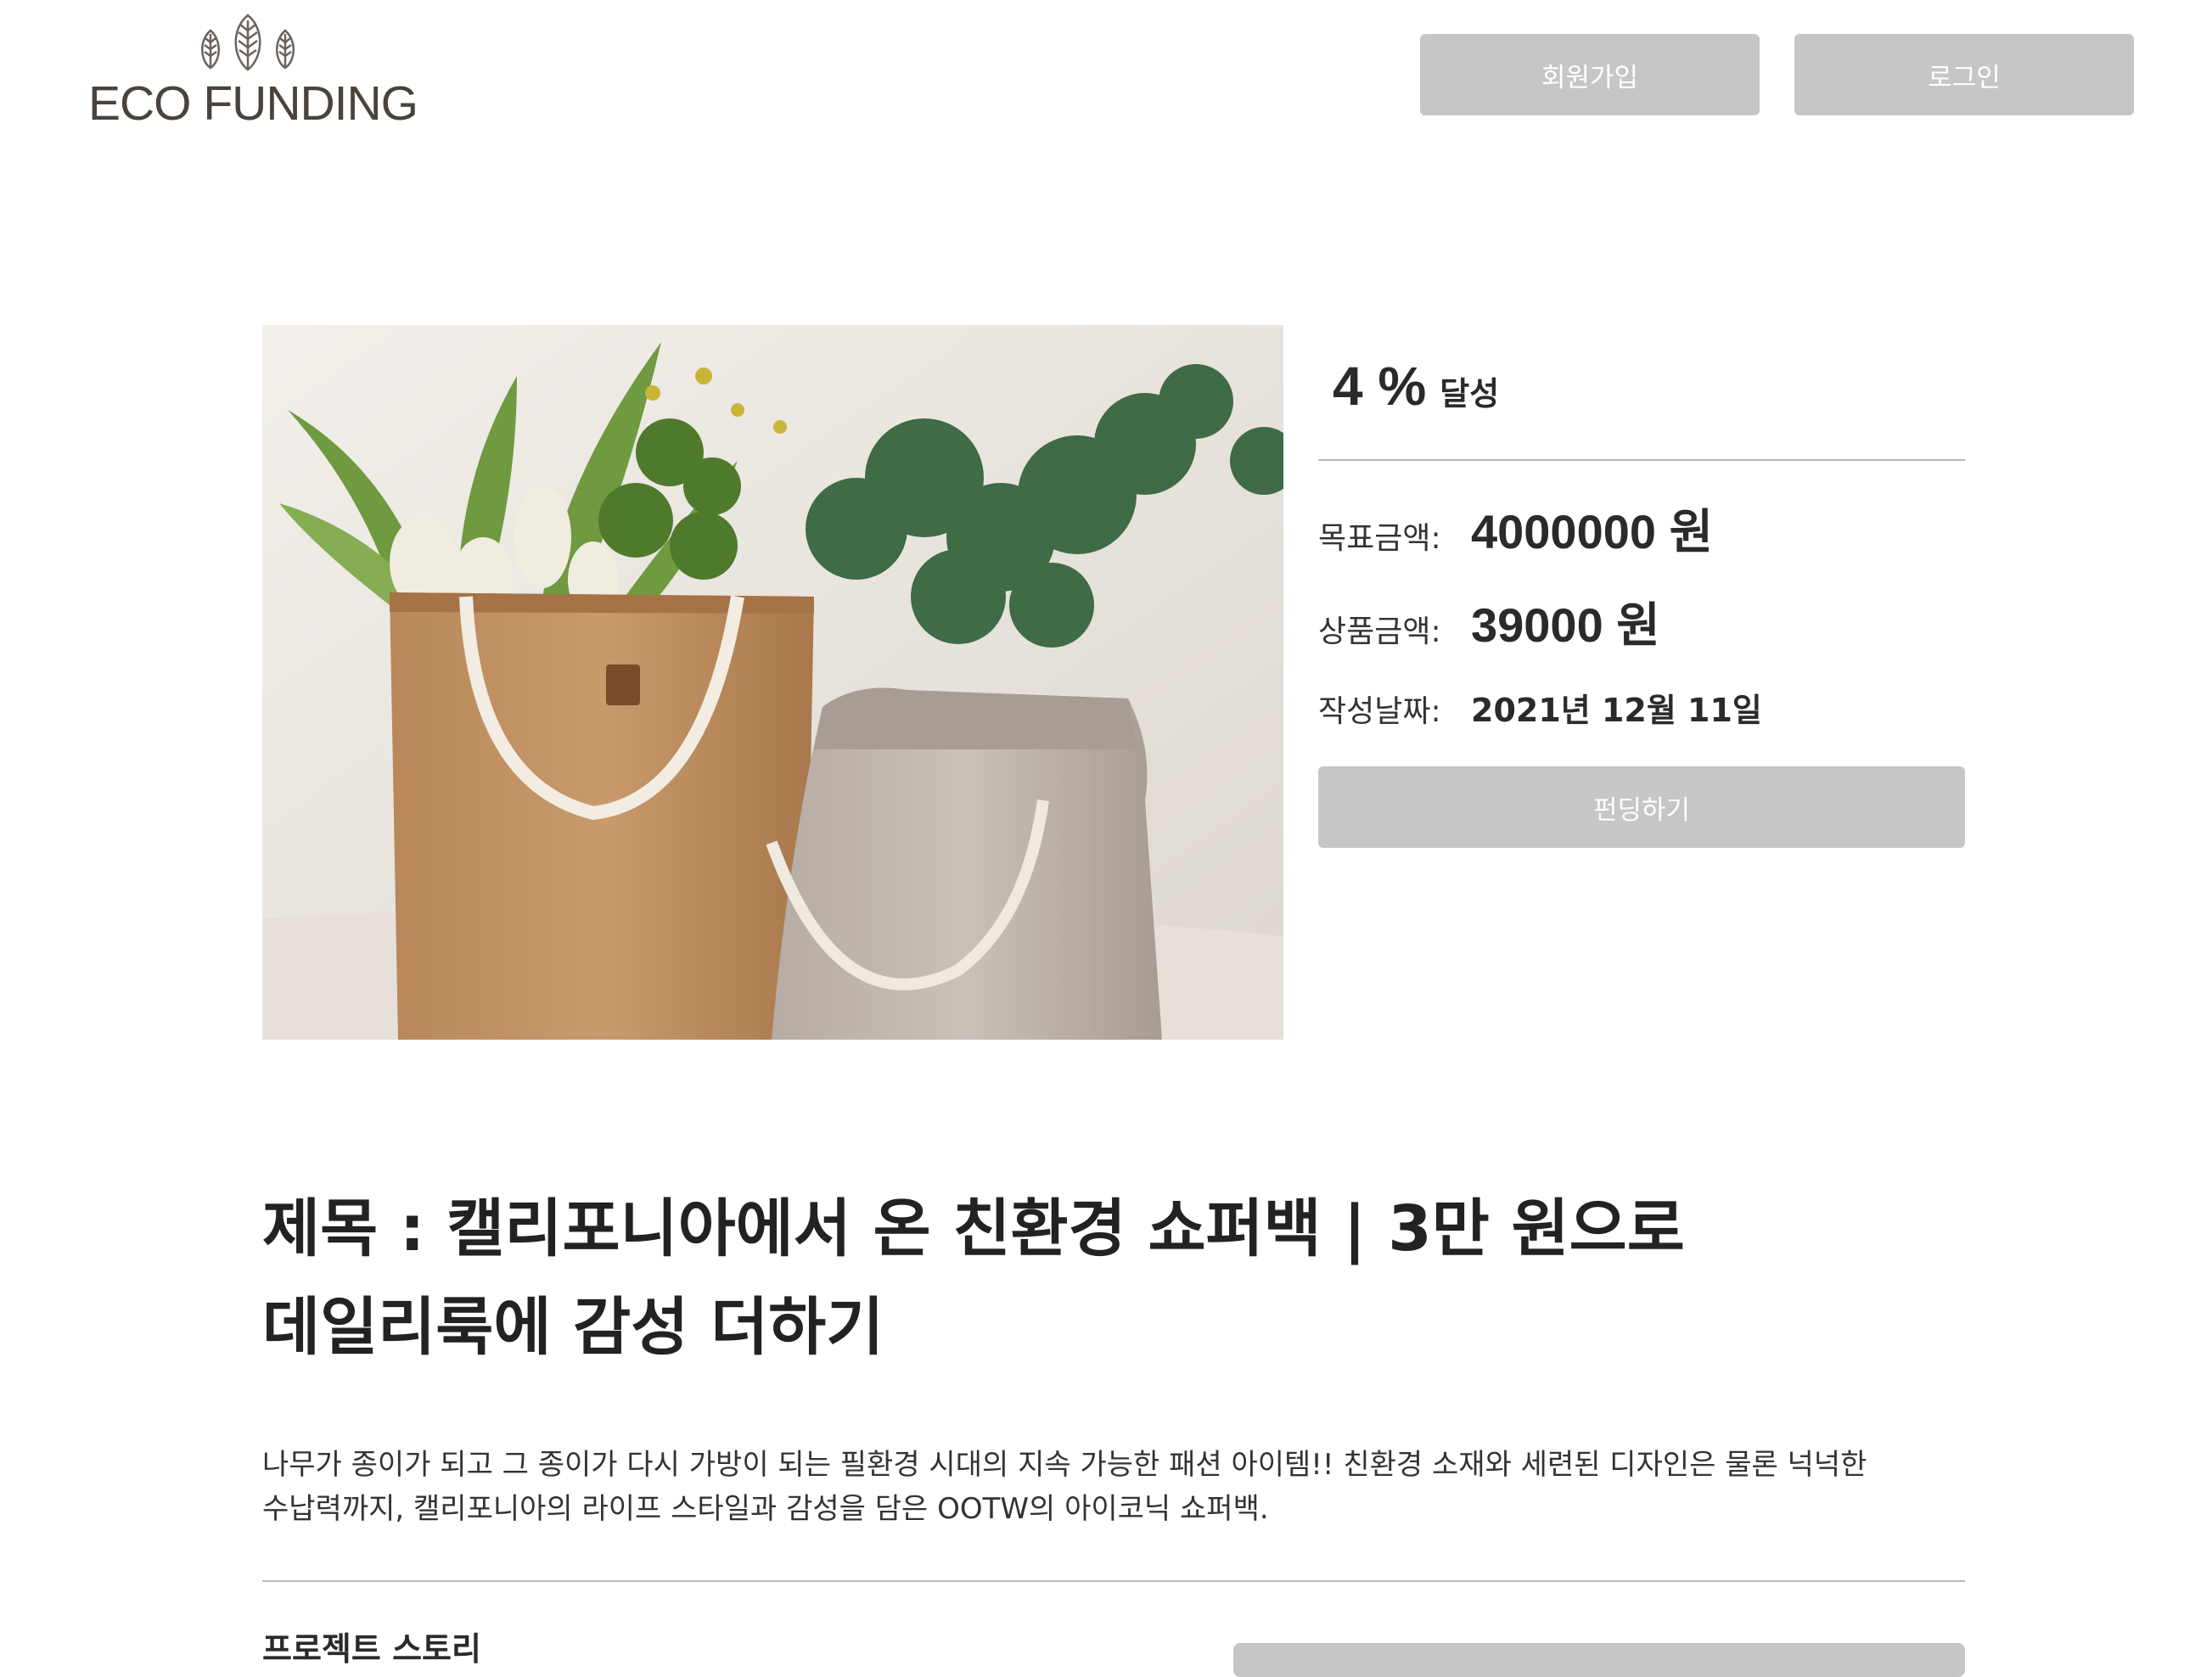  I want to click on section-divider, so click(1113, 1581).